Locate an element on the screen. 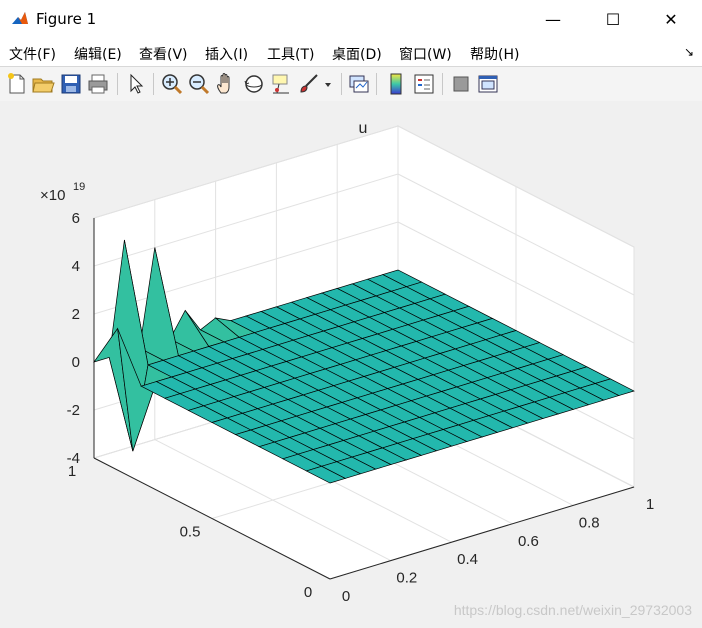 The width and height of the screenshot is (702, 628). open-file-icon is located at coordinates (43, 84).